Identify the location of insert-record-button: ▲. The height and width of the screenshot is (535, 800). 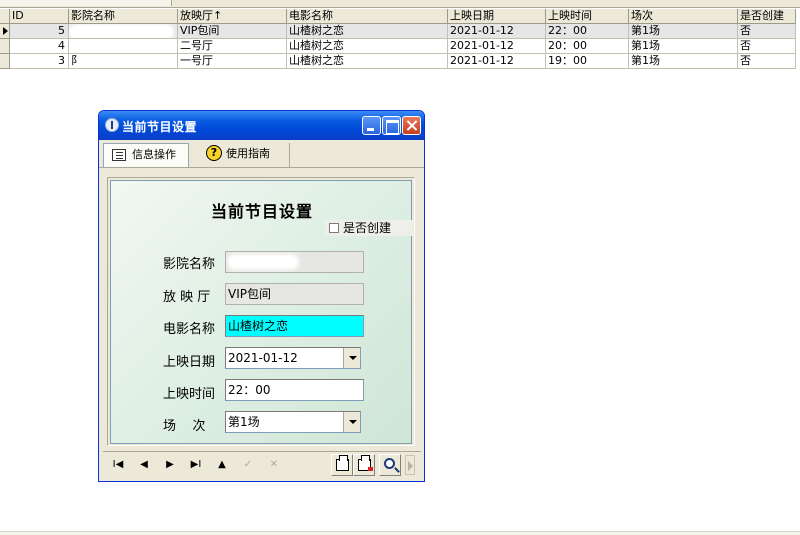
(222, 465).